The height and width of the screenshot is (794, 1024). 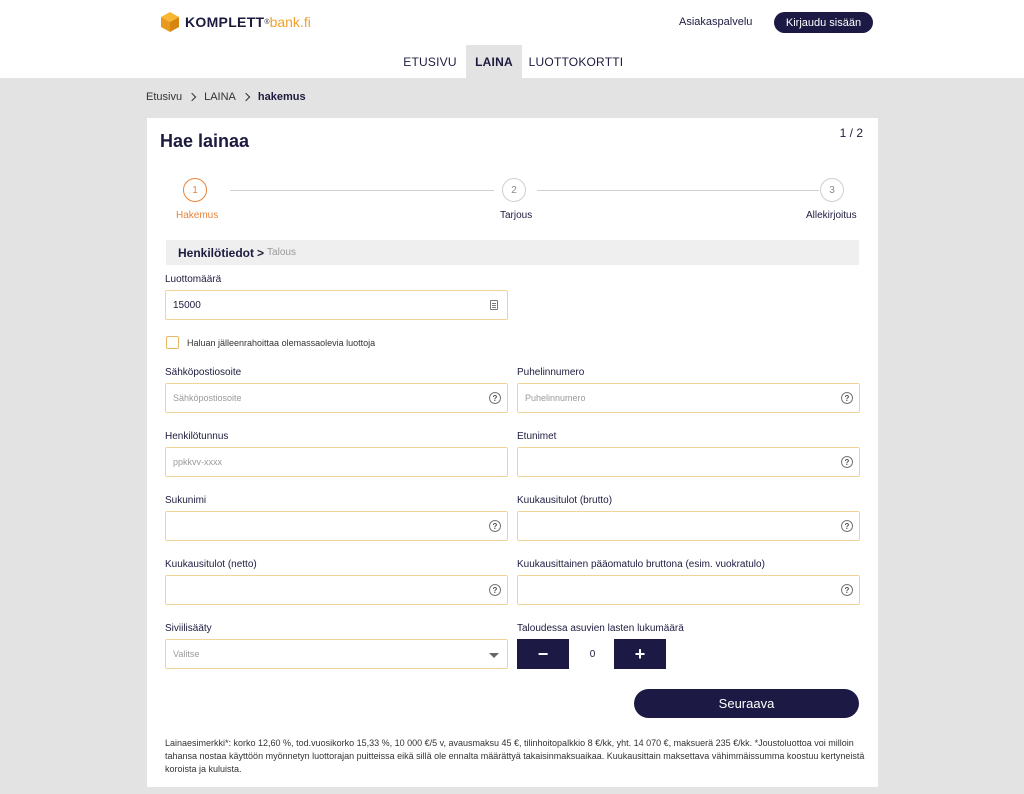 I want to click on ssn-placeholder: ppkkvv-xxxx, so click(x=198, y=462).